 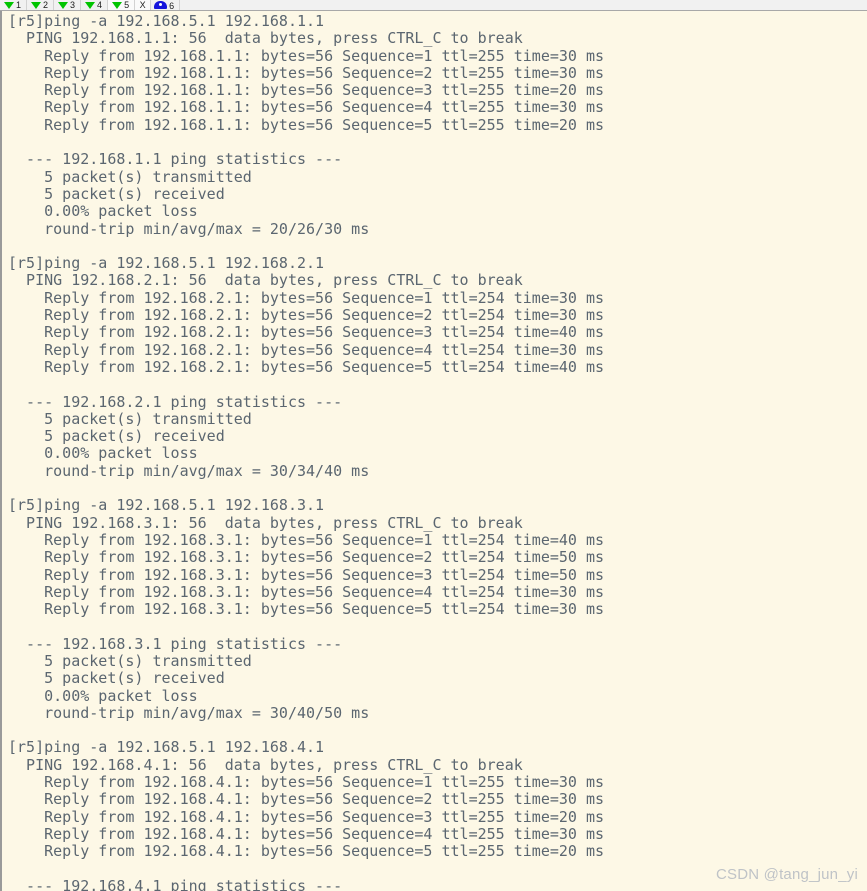 What do you see at coordinates (175, 643) in the screenshot?
I see `console-line: --- 192.168.3.1 ping statistics ---` at bounding box center [175, 643].